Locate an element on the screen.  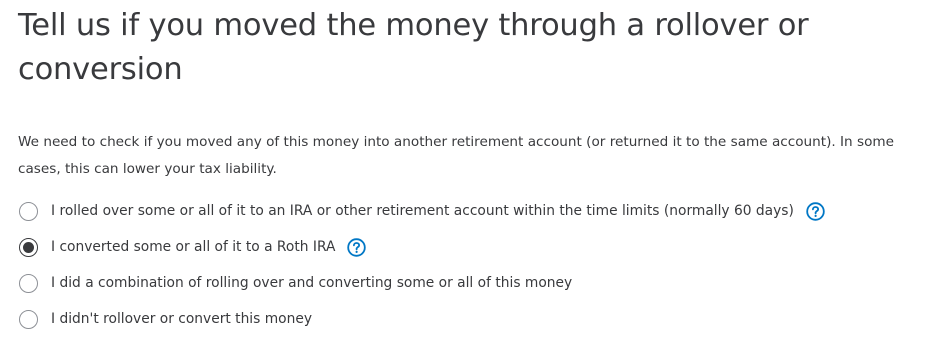
radio-button-no-rollover is located at coordinates (28, 319).